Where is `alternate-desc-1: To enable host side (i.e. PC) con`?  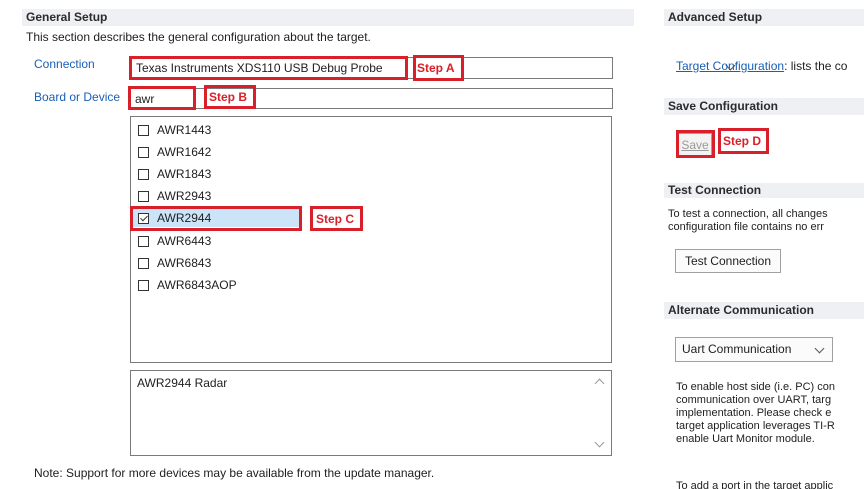
alternate-desc-1: To enable host side (i.e. PC) con is located at coordinates (755, 387).